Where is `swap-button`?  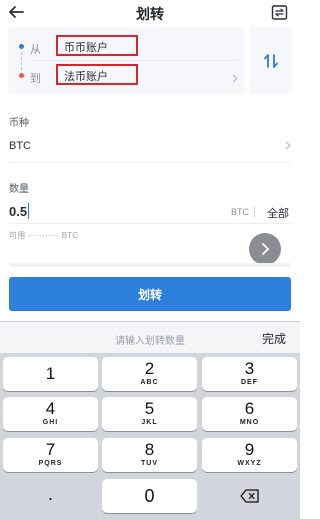 swap-button is located at coordinates (271, 60).